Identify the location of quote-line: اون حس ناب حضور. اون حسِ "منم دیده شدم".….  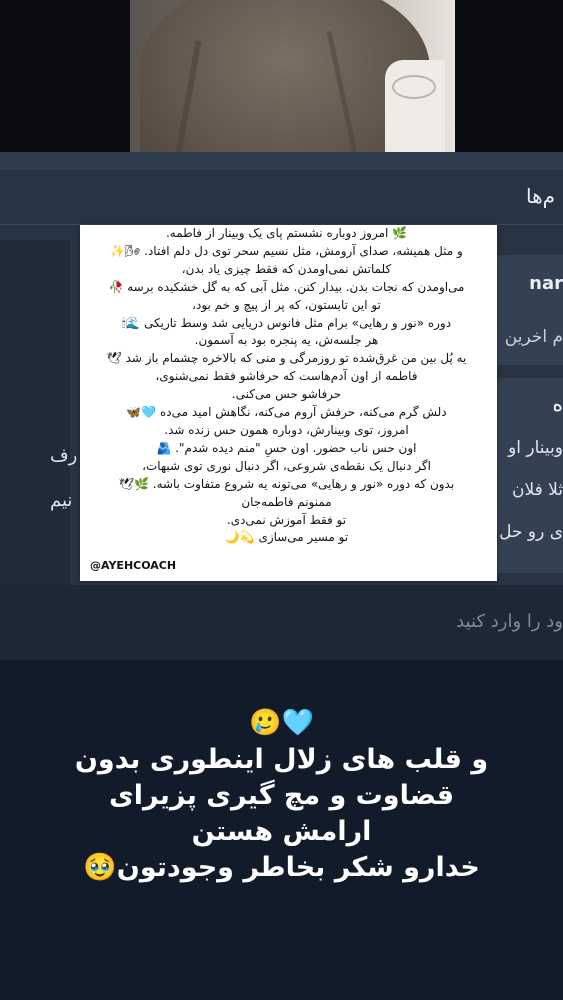
(286, 447).